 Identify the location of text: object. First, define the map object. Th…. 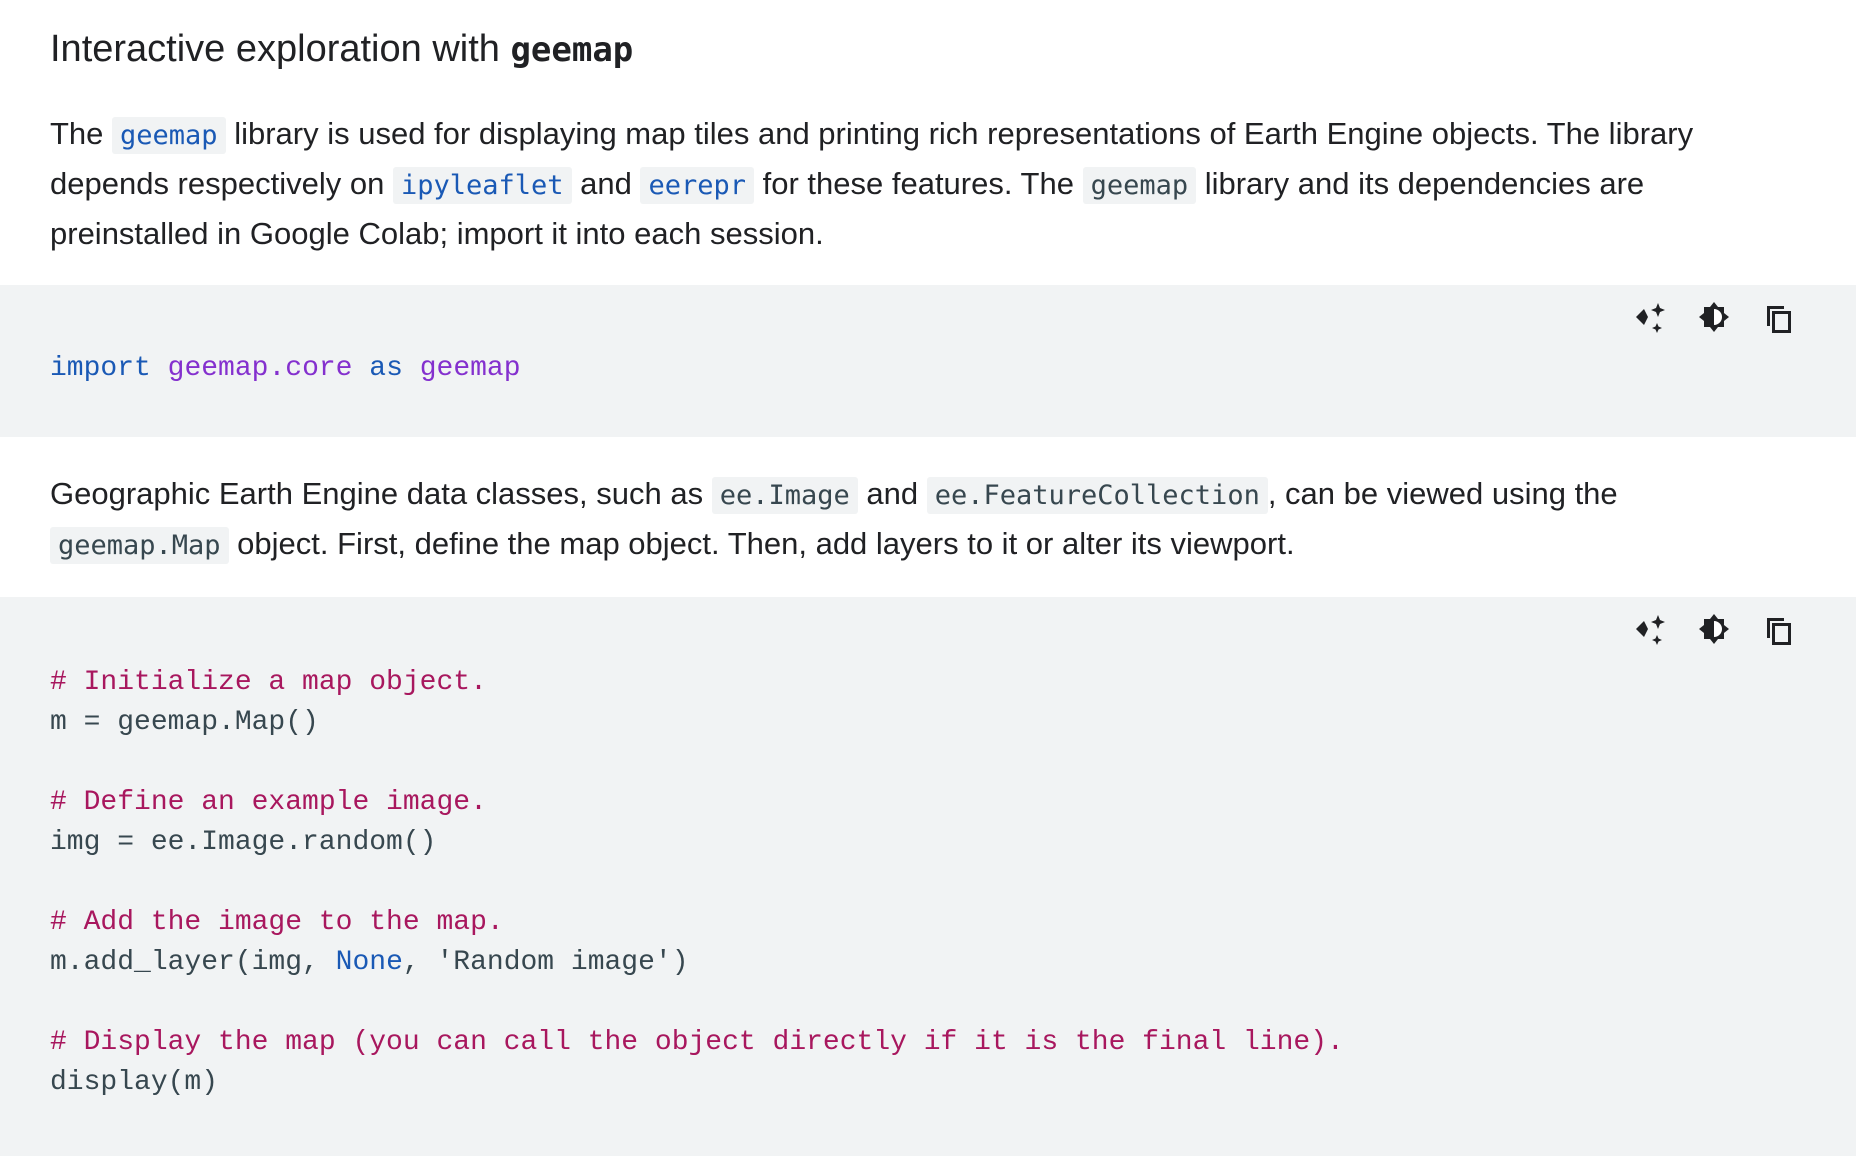
(761, 543).